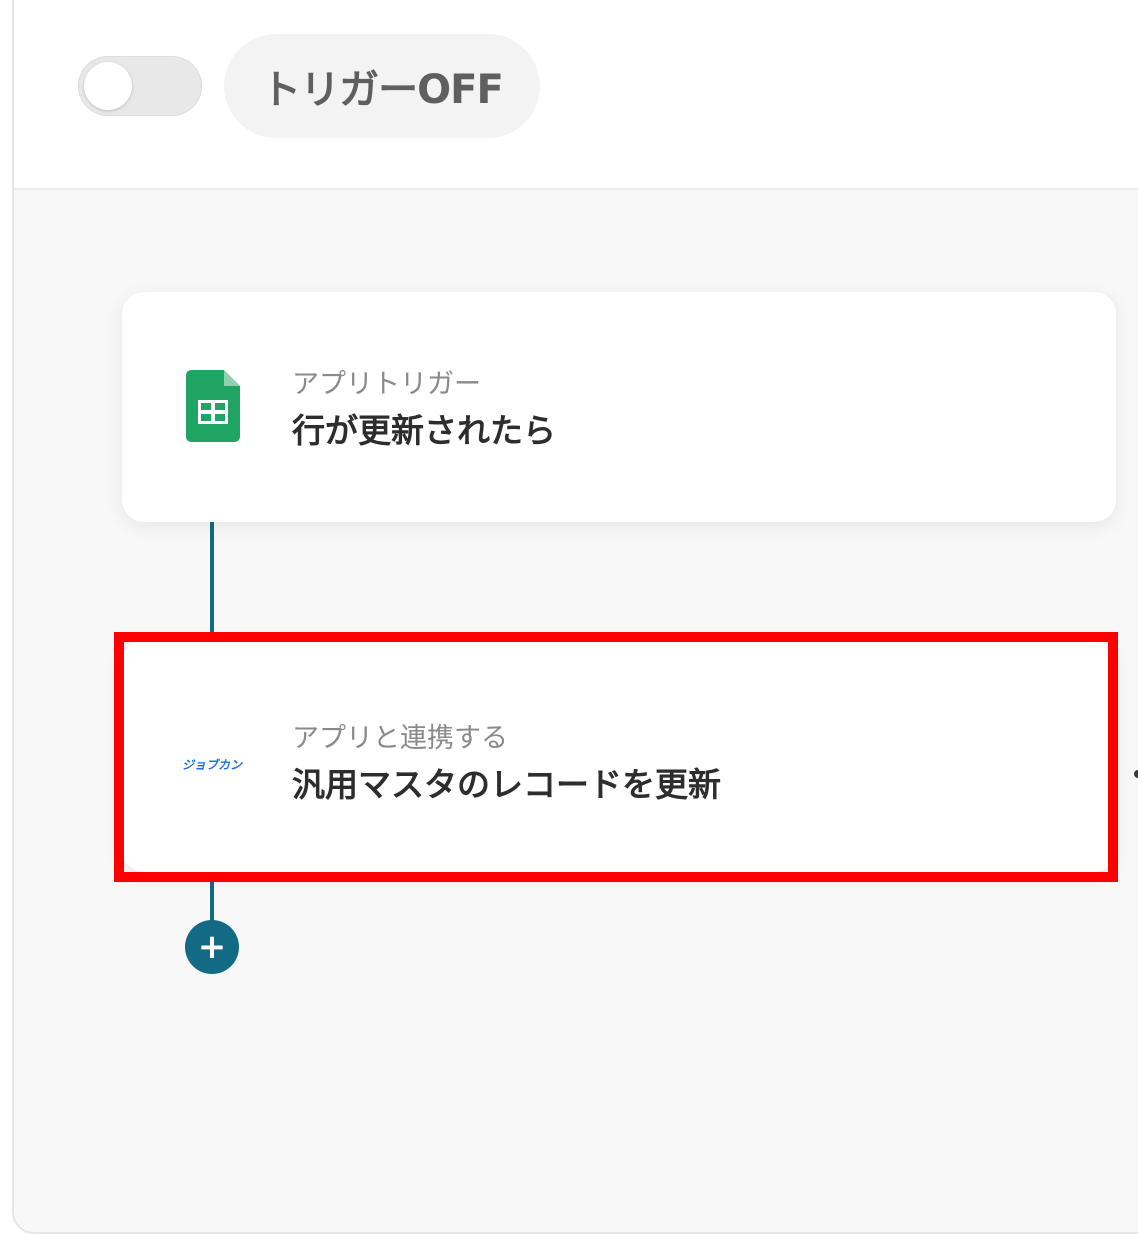 The image size is (1138, 1234). What do you see at coordinates (213, 406) in the screenshot?
I see `google-sheets-icon` at bounding box center [213, 406].